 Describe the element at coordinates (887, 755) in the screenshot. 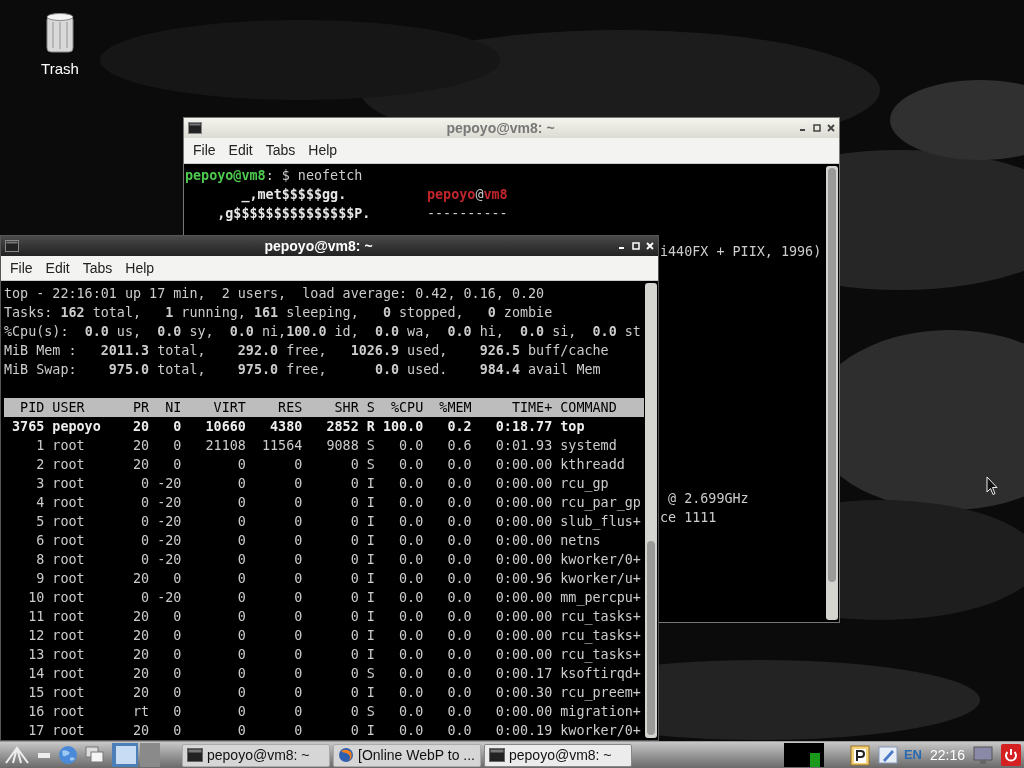

I see `pen-icon` at that location.